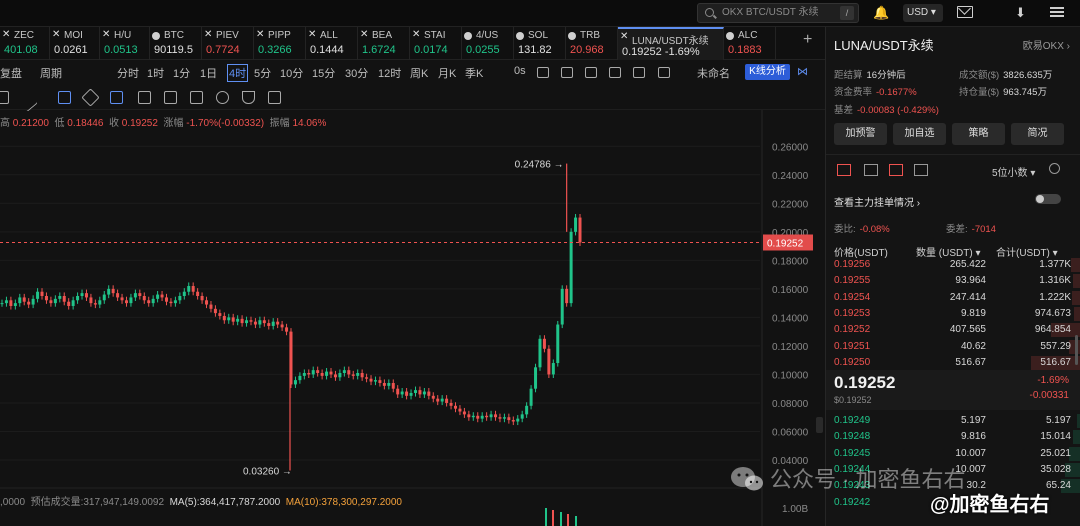 The height and width of the screenshot is (526, 1080). What do you see at coordinates (384, 43) in the screenshot?
I see `tab-7: ✕ BEA 1.6724` at bounding box center [384, 43].